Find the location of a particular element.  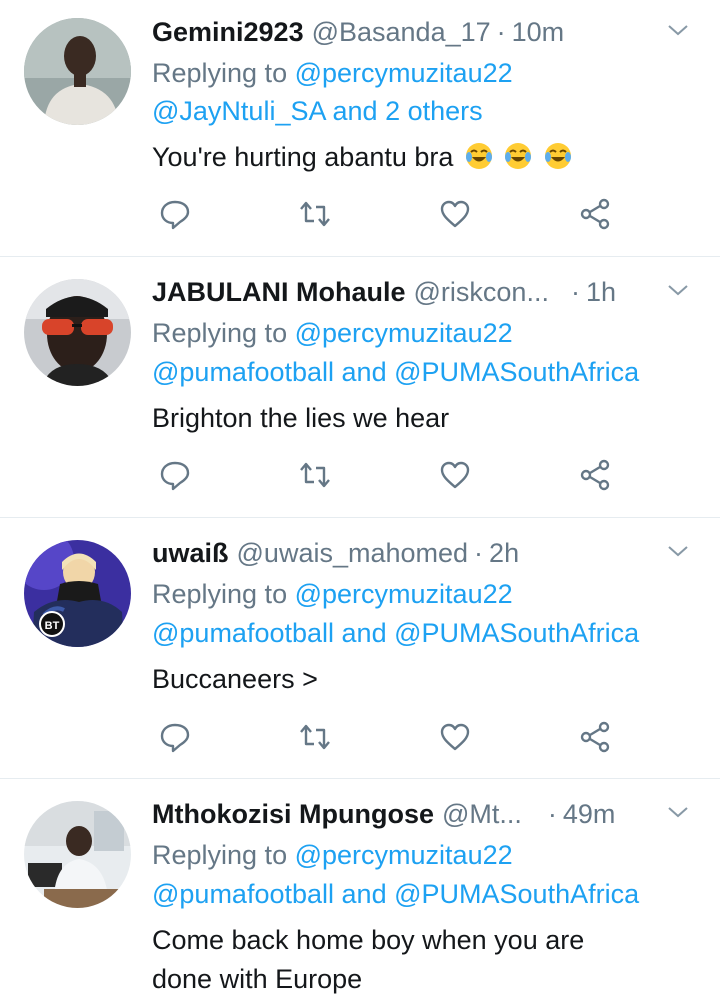

tweet-text: You're hurting abantu bra is located at coordinates (421, 157).